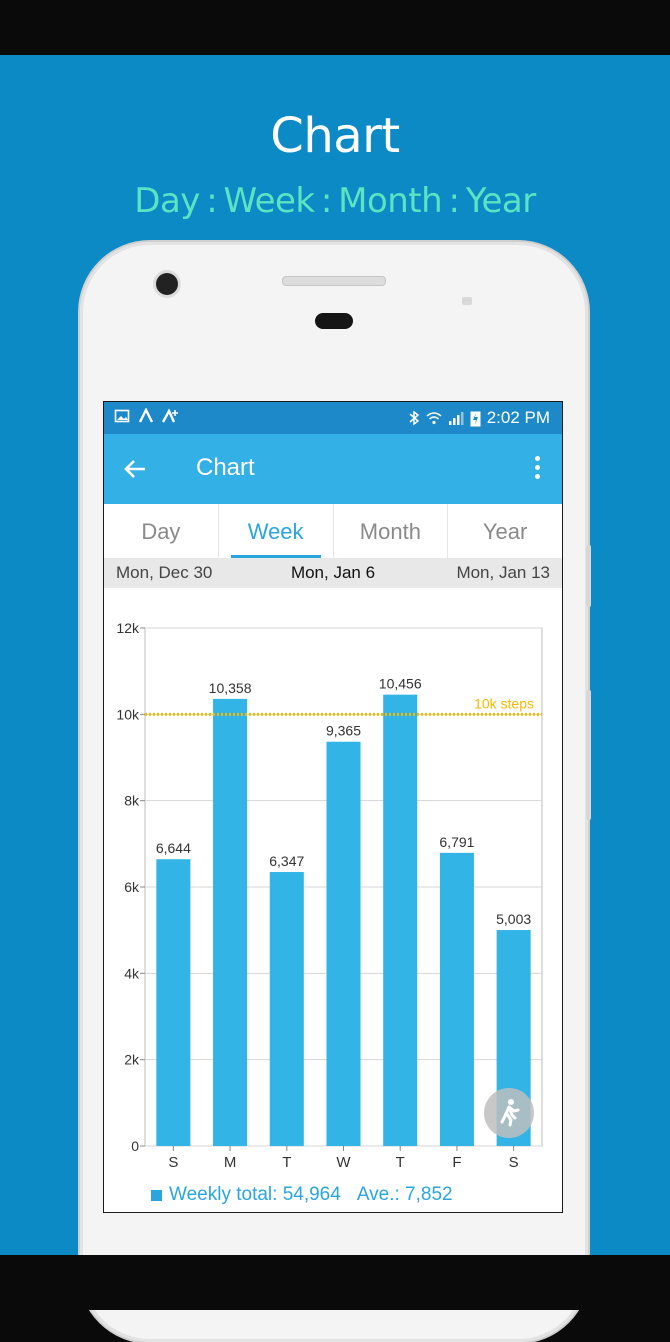  I want to click on legend-swatch, so click(156, 1195).